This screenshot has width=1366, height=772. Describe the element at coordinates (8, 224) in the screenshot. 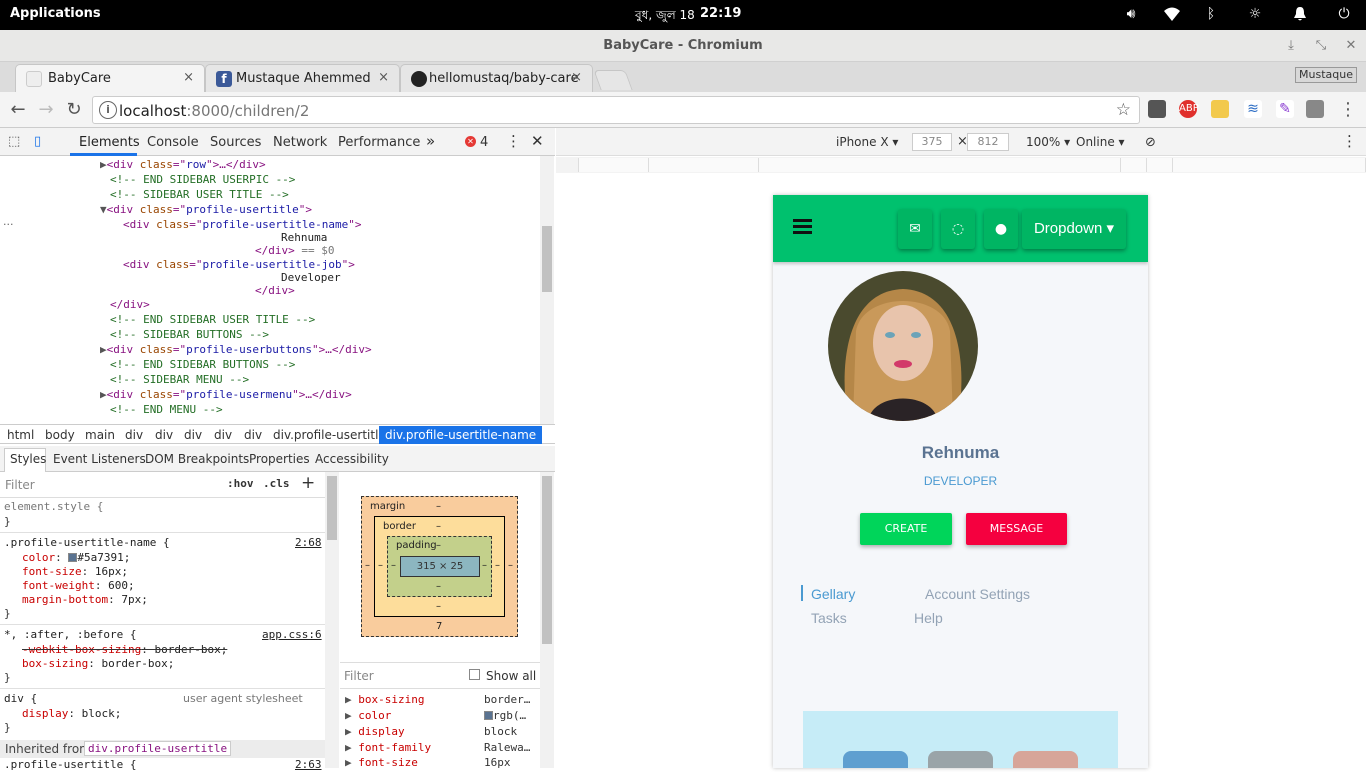

I see `node-actions-icon: ···` at that location.